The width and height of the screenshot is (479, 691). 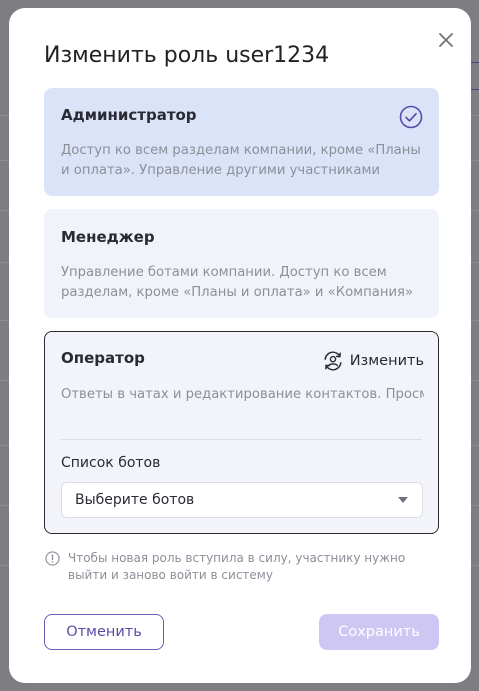 I want to click on caret-down-icon, so click(x=403, y=500).